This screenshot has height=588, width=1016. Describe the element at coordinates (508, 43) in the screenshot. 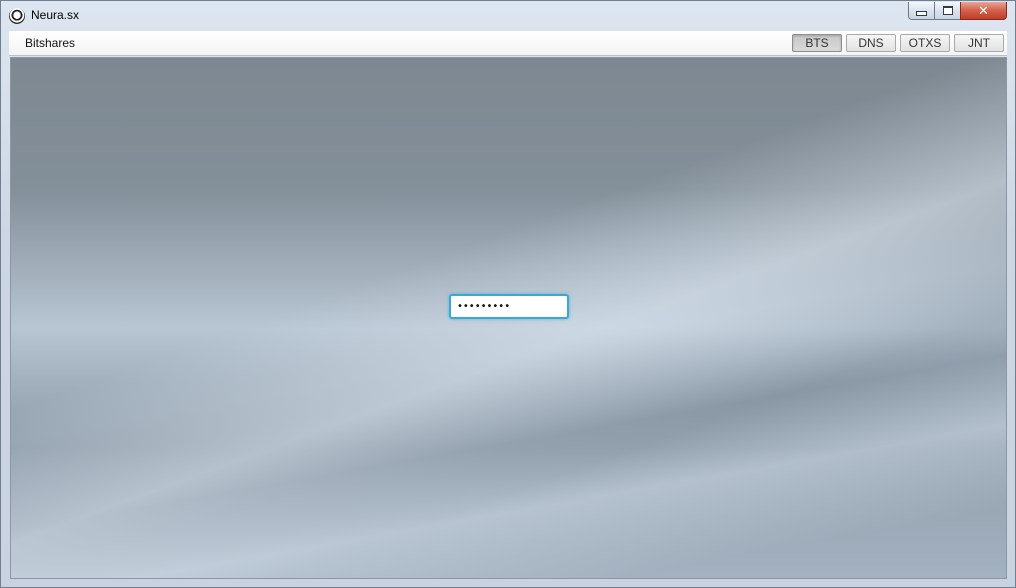

I see `menu-bar: Bitshares BTS DNS OTXS JNT` at that location.